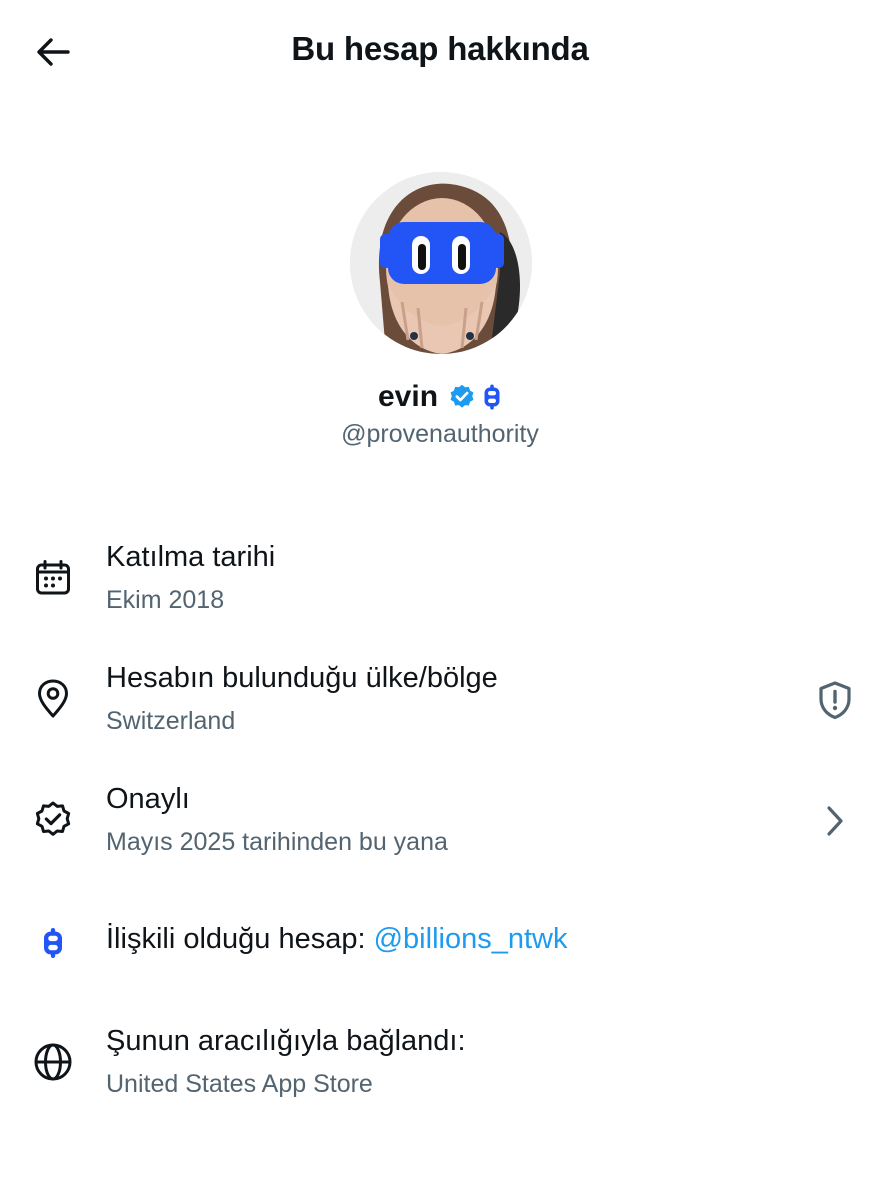  What do you see at coordinates (835, 700) in the screenshot?
I see `shield-alert-icon` at bounding box center [835, 700].